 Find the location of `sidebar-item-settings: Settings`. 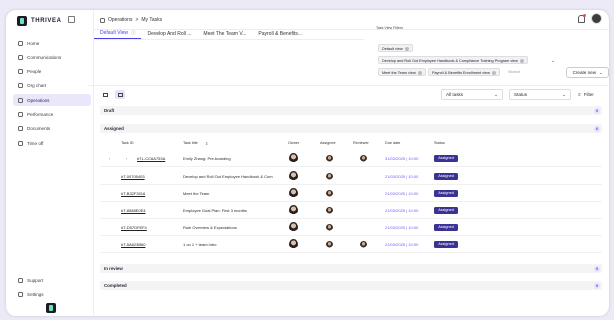

sidebar-item-settings: Settings is located at coordinates (52, 294).